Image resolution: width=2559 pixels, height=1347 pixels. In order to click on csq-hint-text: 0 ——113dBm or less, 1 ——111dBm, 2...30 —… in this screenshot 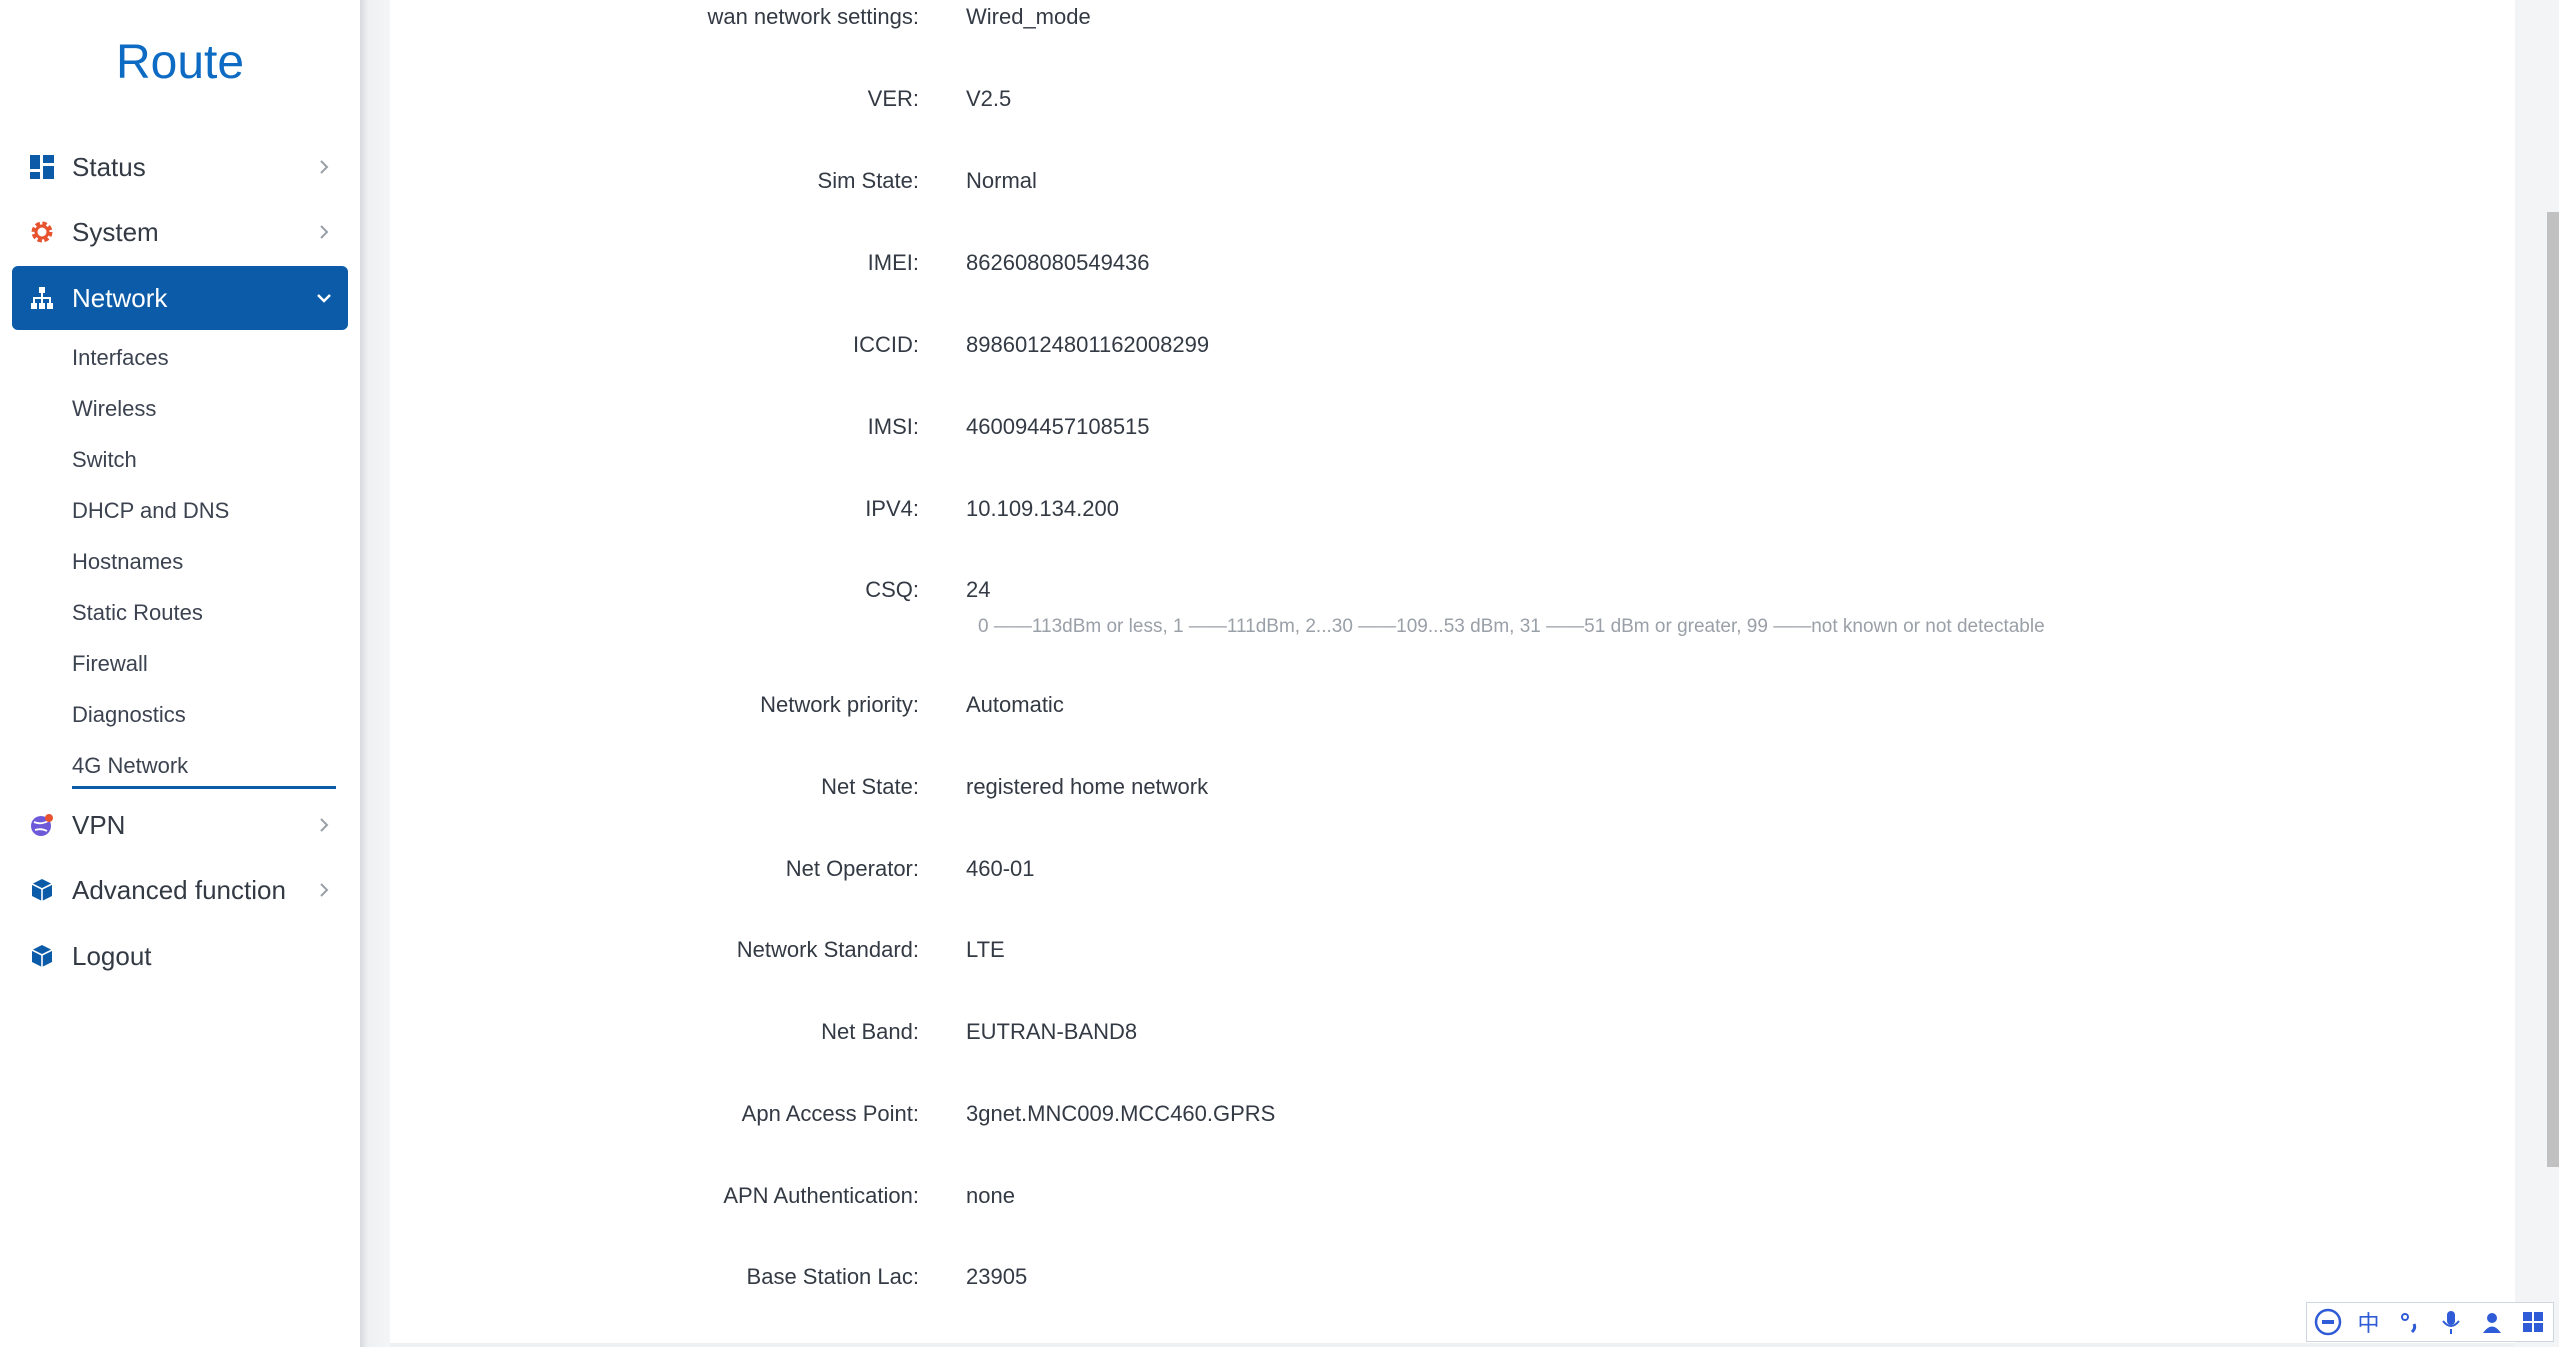, I will do `click(1511, 626)`.